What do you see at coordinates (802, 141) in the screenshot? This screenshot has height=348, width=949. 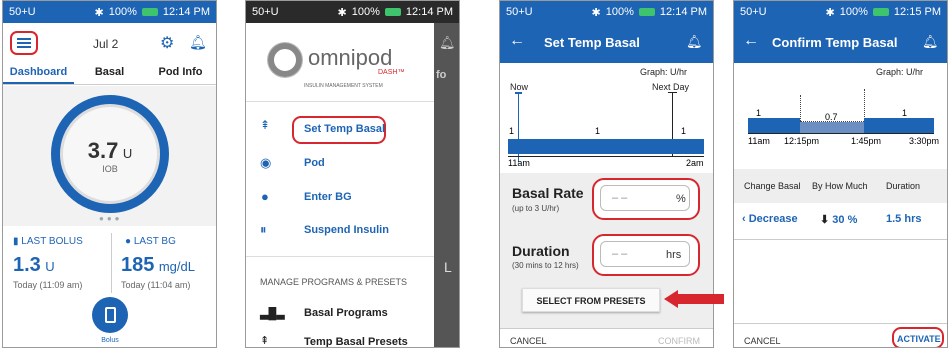 I see `time-label-2: 12:15pm` at bounding box center [802, 141].